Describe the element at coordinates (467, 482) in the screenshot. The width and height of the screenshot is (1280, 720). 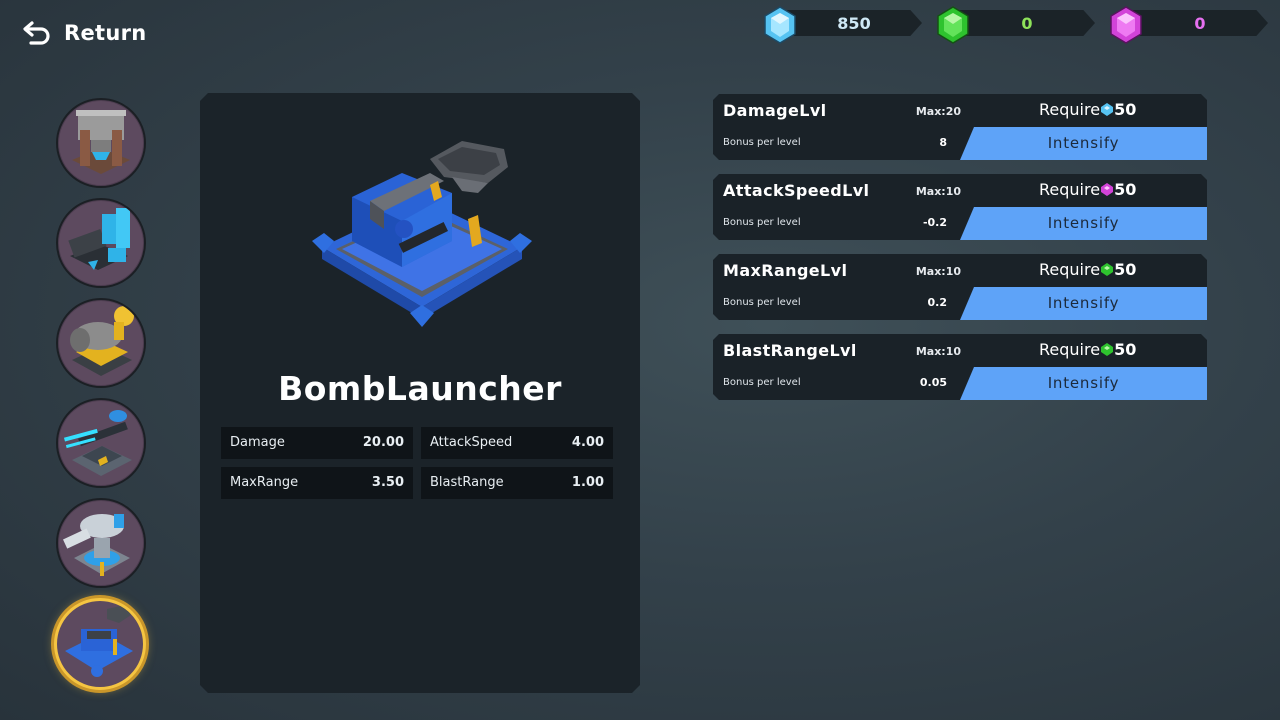
I see `stat-label: BlastRange` at that location.